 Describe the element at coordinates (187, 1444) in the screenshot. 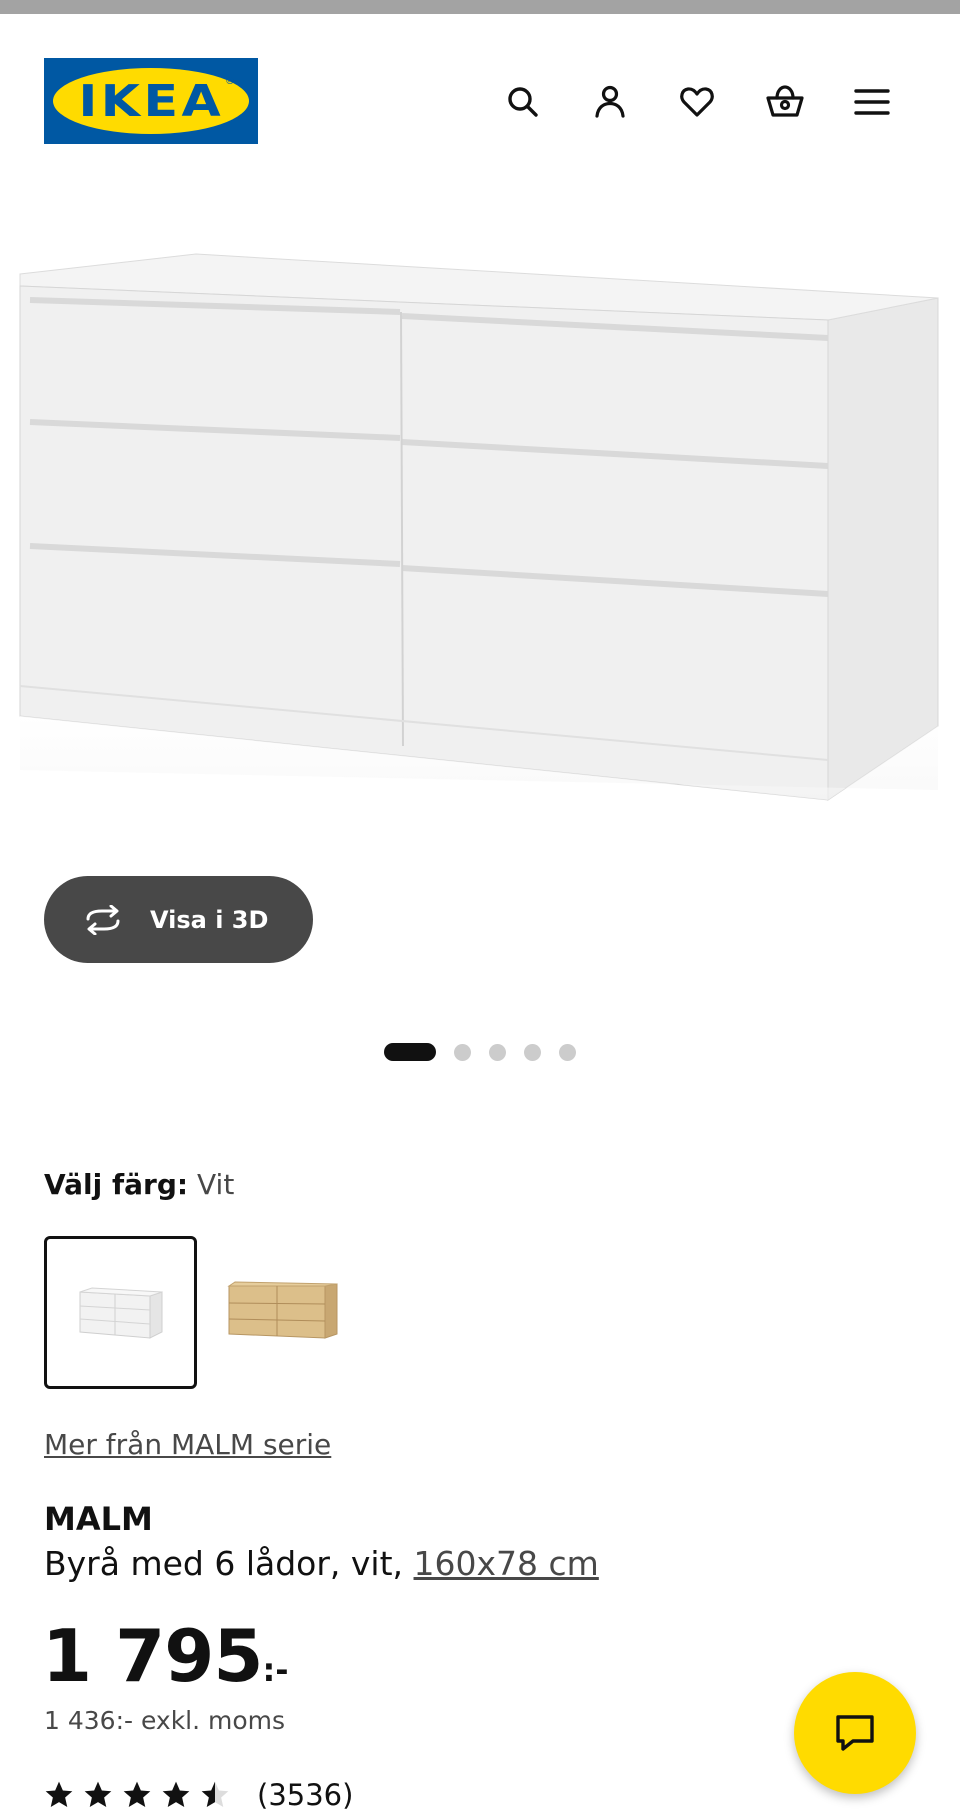

I see `series-link: Mer från MALM serie` at that location.